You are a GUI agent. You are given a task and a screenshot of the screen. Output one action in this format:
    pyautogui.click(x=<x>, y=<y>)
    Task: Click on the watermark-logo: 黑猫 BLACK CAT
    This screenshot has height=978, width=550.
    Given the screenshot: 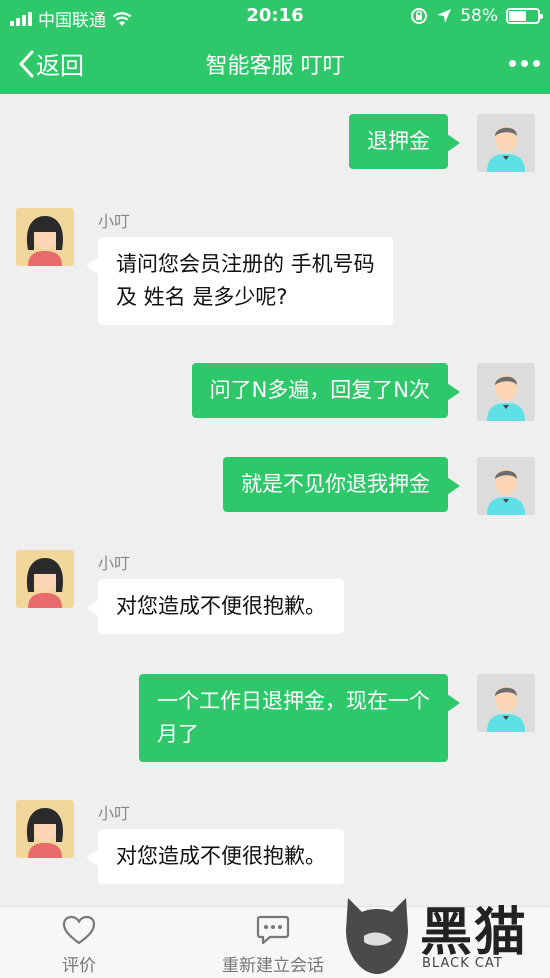 What is the action you would take?
    pyautogui.click(x=442, y=933)
    